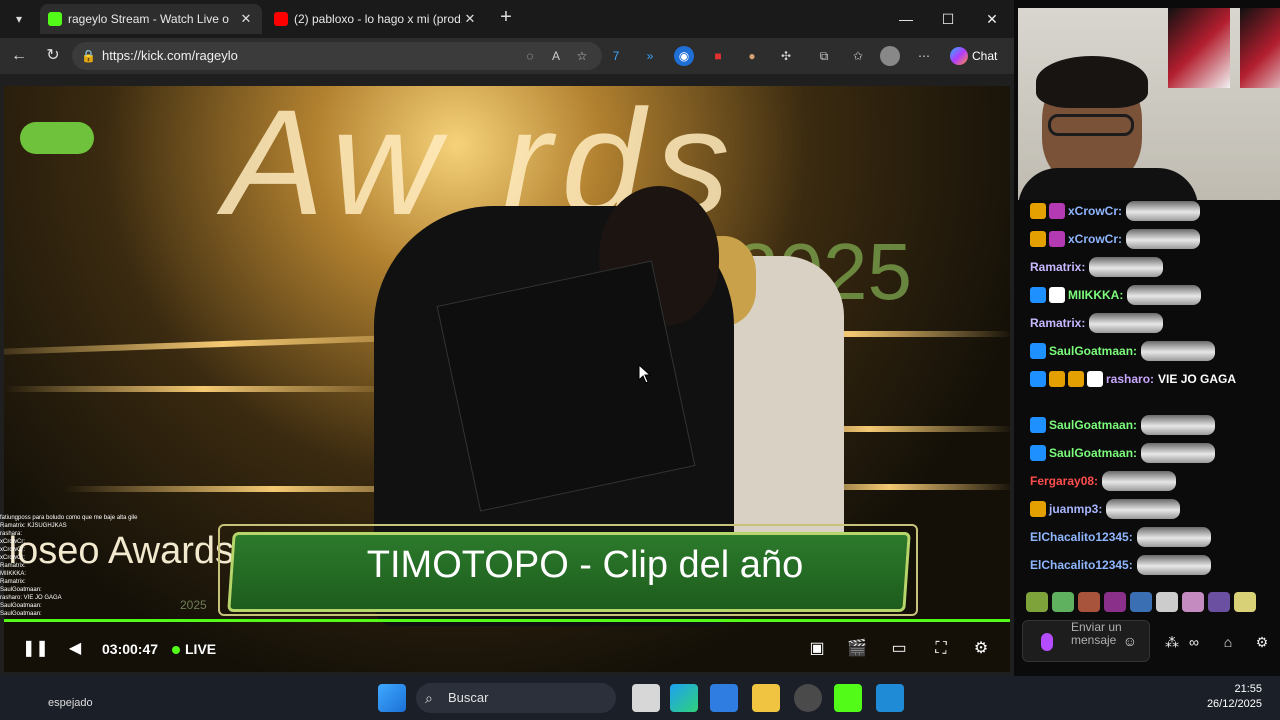 The image size is (1280, 720). What do you see at coordinates (724, 698) in the screenshot?
I see `store-icon` at bounding box center [724, 698].